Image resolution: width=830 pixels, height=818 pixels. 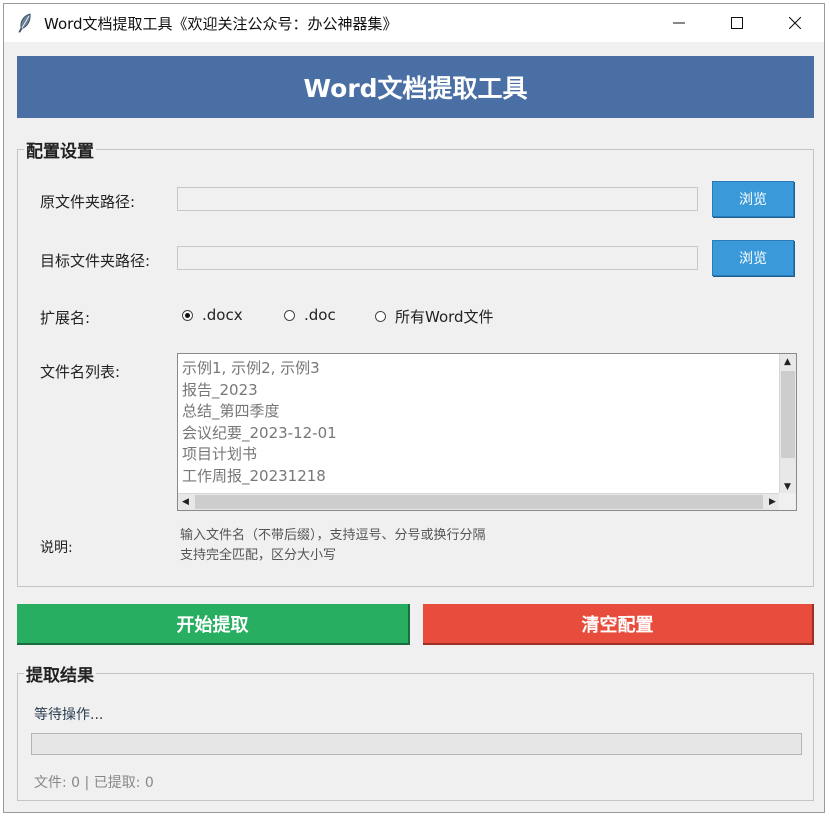 I want to click on target-browse-label: 浏览, so click(x=753, y=259).